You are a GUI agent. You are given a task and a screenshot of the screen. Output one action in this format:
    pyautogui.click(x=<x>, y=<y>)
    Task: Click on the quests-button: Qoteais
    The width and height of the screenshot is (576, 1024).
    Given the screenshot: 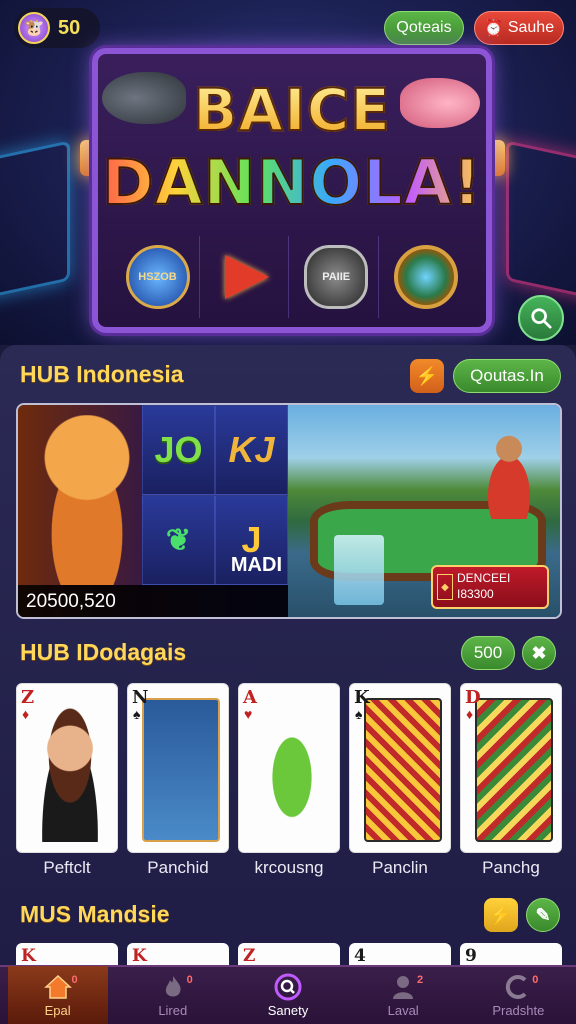 What is the action you would take?
    pyautogui.click(x=424, y=28)
    